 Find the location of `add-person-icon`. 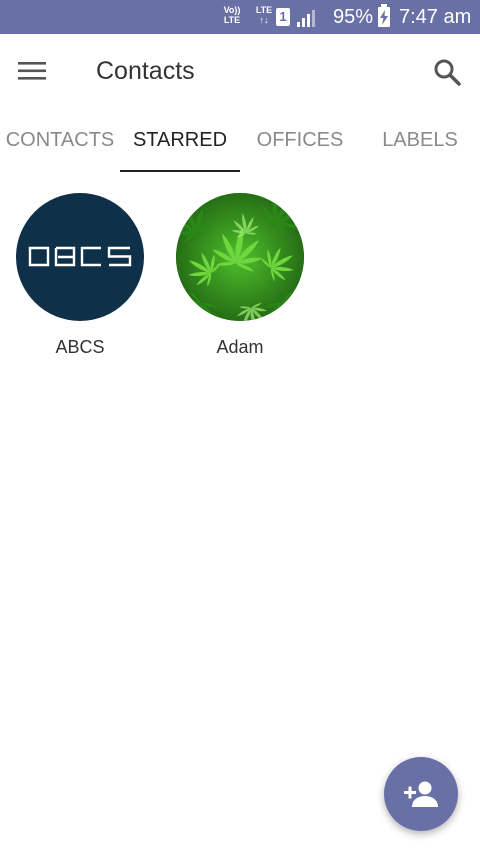

add-person-icon is located at coordinates (421, 794).